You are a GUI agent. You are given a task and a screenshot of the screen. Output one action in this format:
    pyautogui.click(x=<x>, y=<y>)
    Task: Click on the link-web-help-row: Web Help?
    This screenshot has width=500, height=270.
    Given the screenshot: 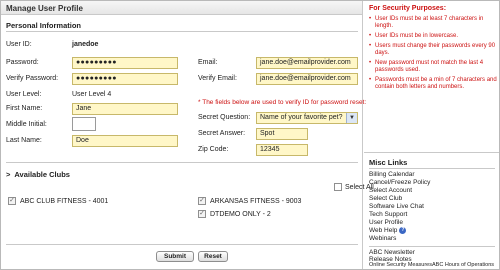 What is the action you would take?
    pyautogui.click(x=388, y=230)
    